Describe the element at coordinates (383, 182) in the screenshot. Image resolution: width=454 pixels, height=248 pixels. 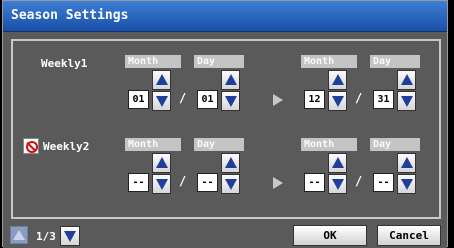
I see `end-day-value: --` at that location.